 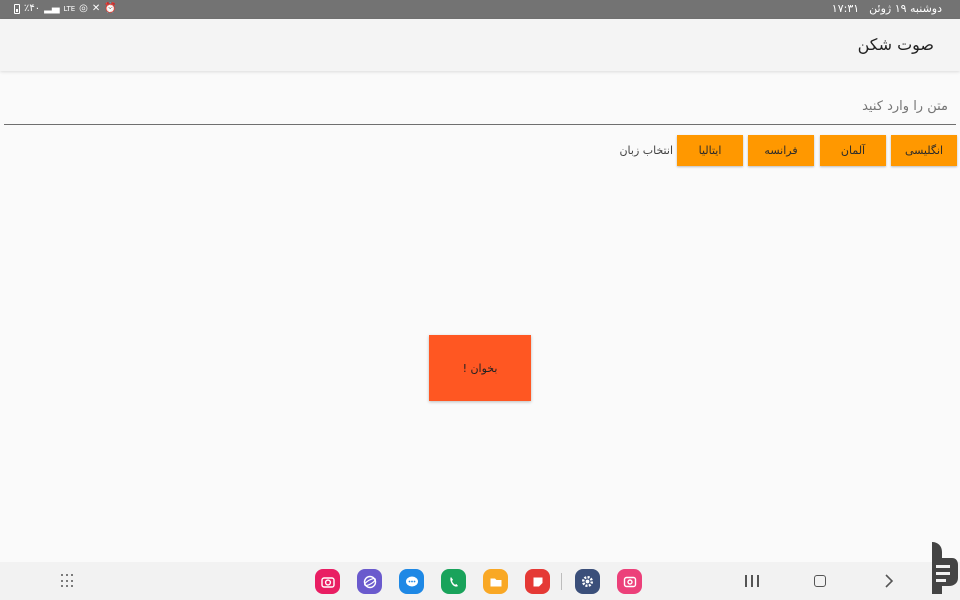 I want to click on status-icons: ٪۴۰ ▂▄ LTE ◎ ✕ ⏰, so click(x=65, y=9).